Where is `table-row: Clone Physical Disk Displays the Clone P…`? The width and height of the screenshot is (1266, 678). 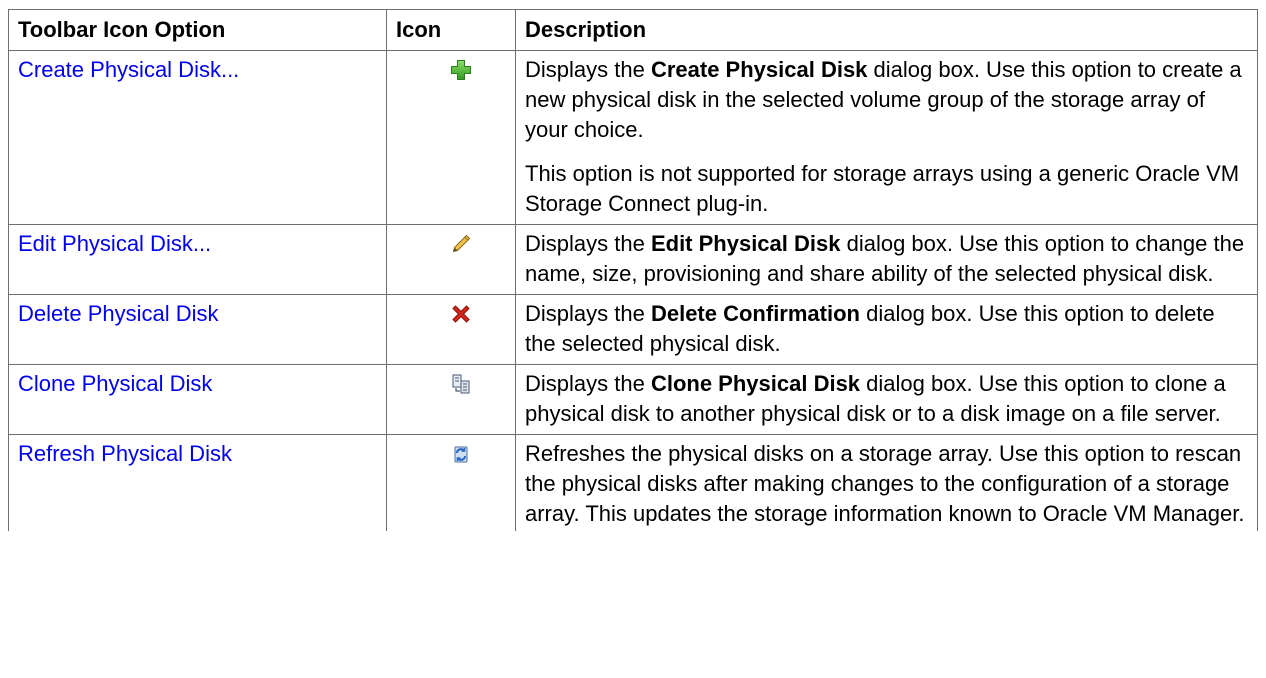
table-row: Clone Physical Disk Displays the Clone P… is located at coordinates (633, 399).